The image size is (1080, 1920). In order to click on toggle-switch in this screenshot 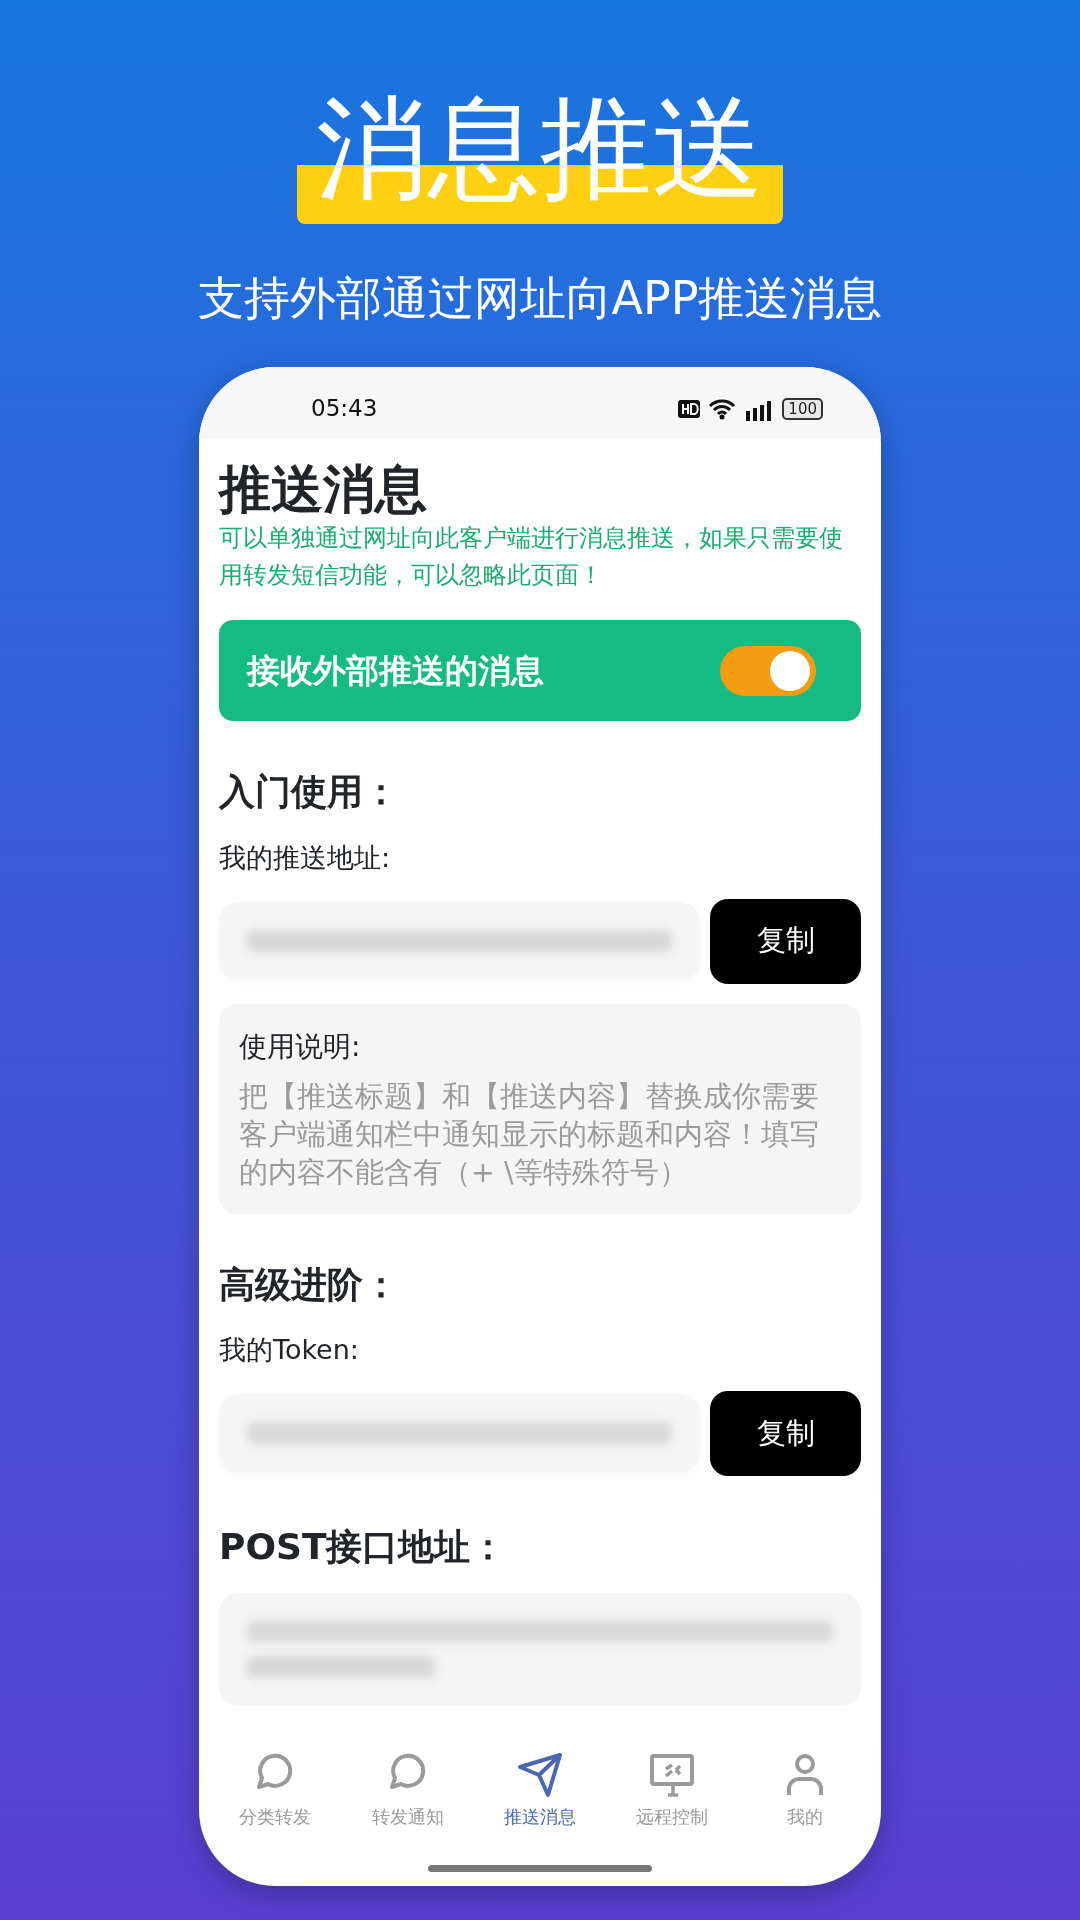, I will do `click(768, 670)`.